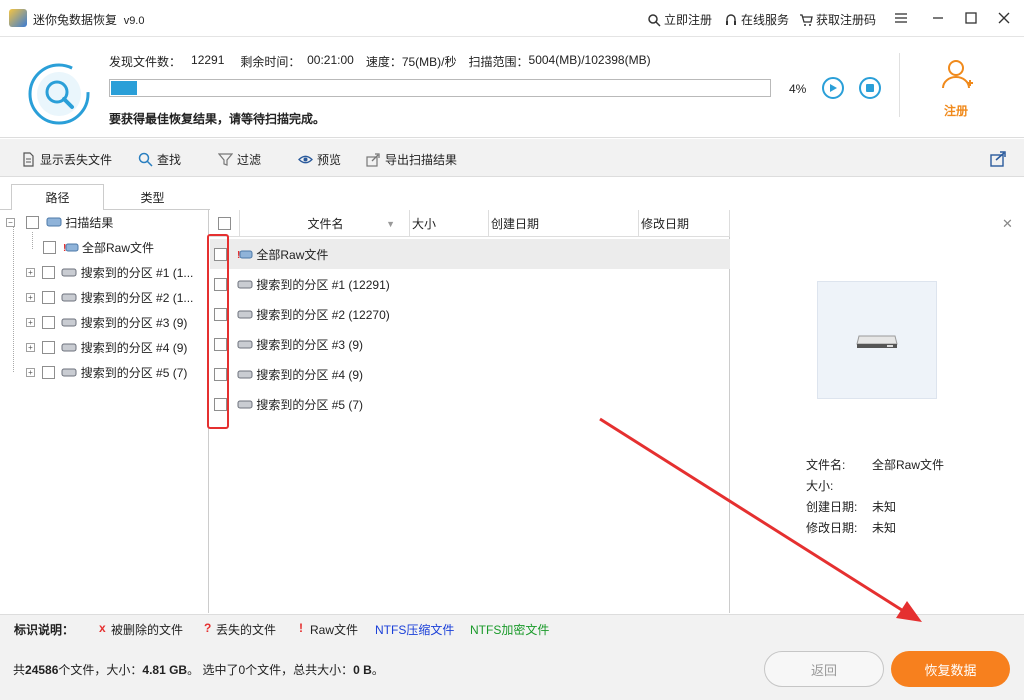  I want to click on legend-deleted: 被删除的文件, so click(147, 630).